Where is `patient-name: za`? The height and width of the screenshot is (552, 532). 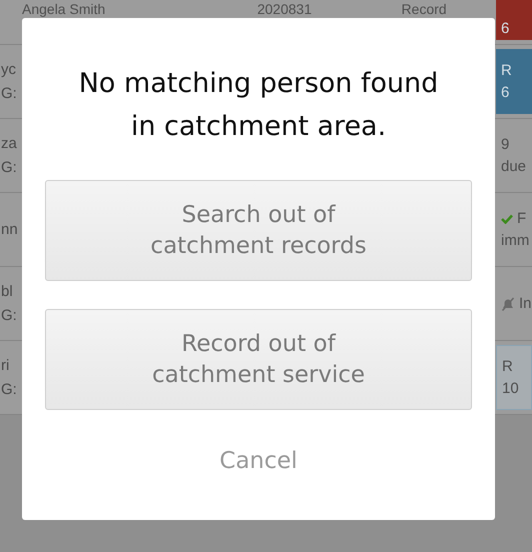
patient-name: za is located at coordinates (9, 144).